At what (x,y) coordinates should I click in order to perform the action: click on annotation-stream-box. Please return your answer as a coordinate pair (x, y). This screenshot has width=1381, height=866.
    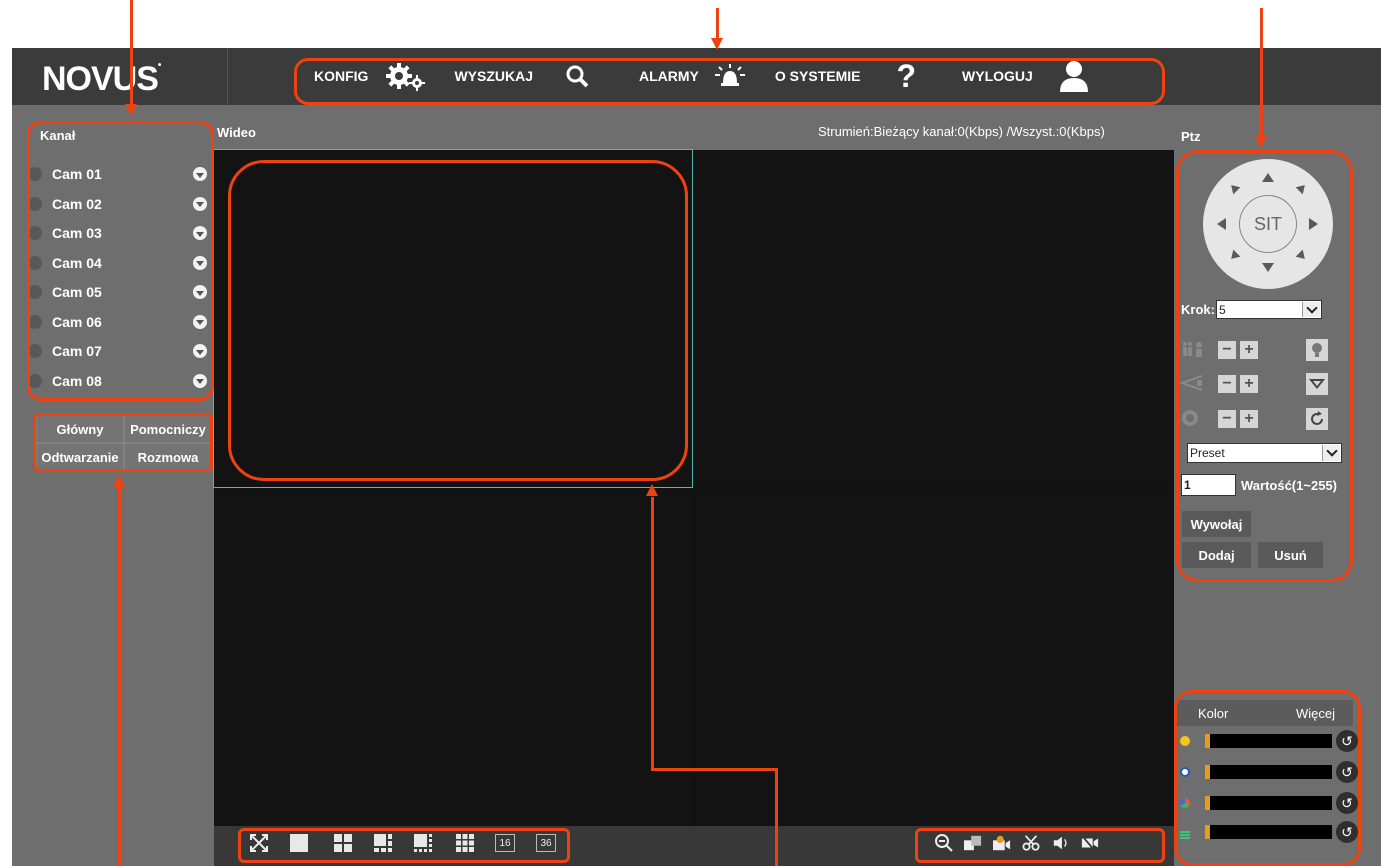
    Looking at the image, I should click on (123, 442).